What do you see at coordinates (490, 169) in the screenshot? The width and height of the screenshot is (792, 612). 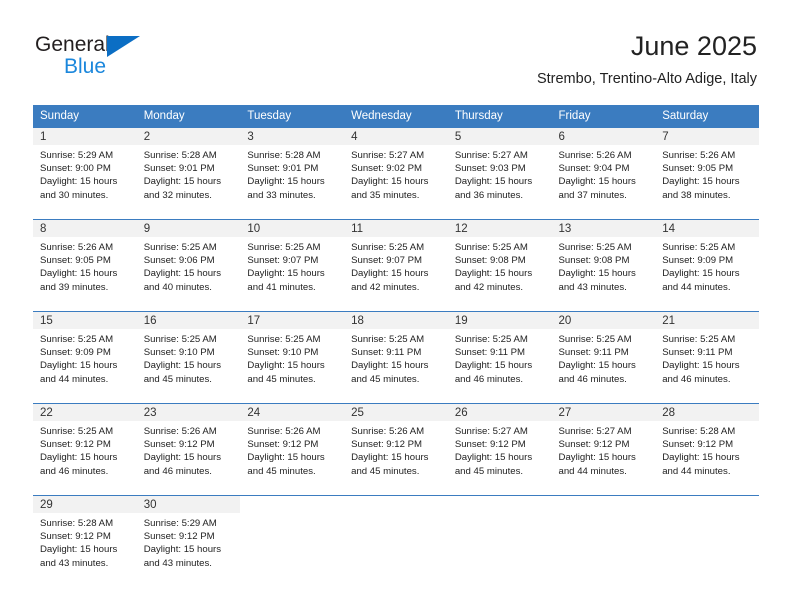 I see `day-detail-line: Sunset: 9:03 PM` at bounding box center [490, 169].